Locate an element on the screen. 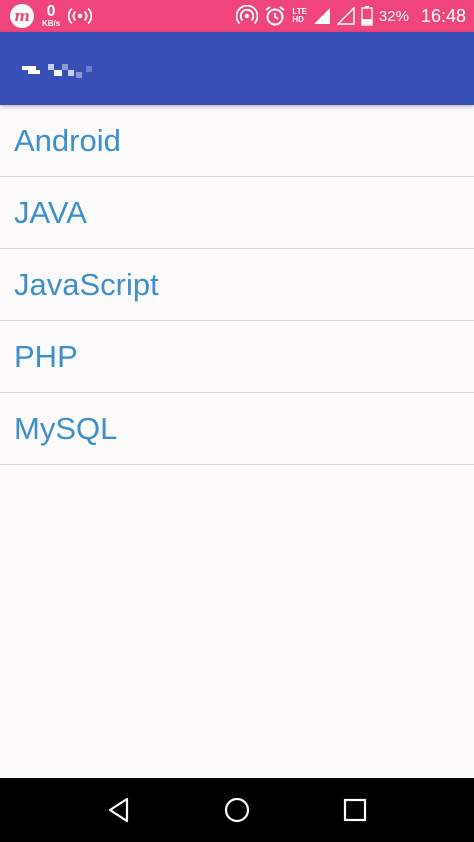 The height and width of the screenshot is (842, 474). signal-icon-secondary is located at coordinates (345, 16).